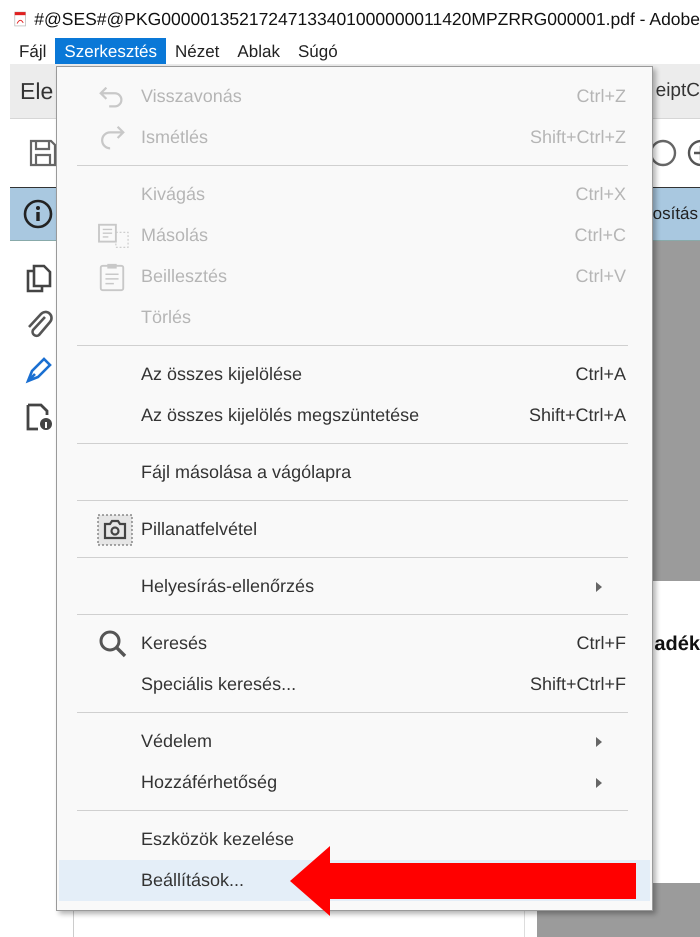  I want to click on menu-item: Fájl másolása a vágólapra, so click(354, 472).